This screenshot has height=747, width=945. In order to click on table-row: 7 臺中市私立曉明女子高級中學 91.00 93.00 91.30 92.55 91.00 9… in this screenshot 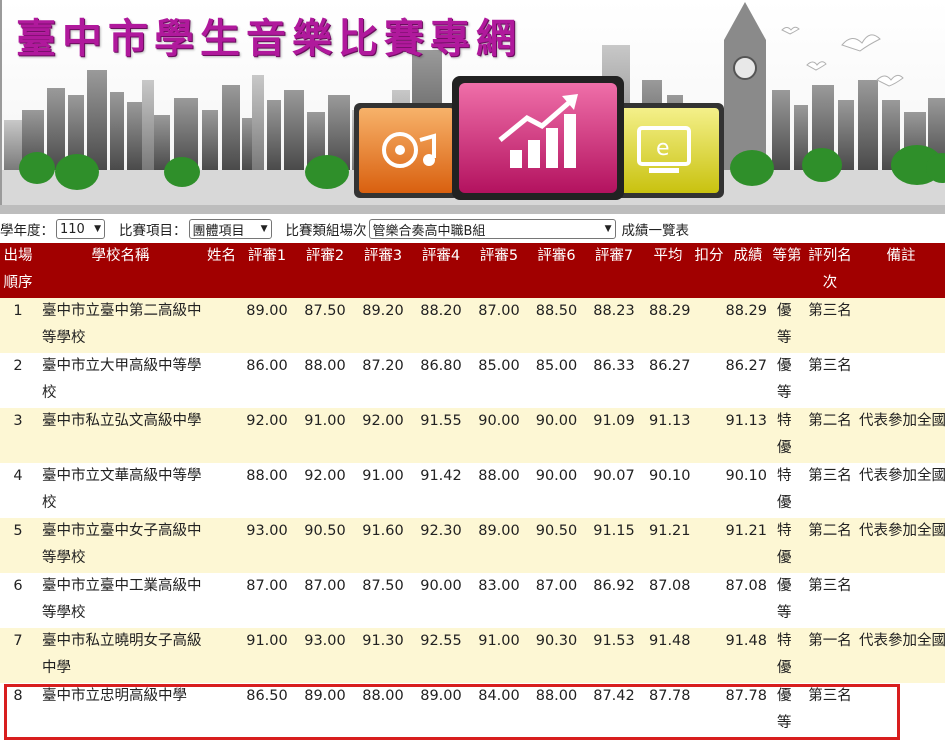, I will do `click(472, 655)`.